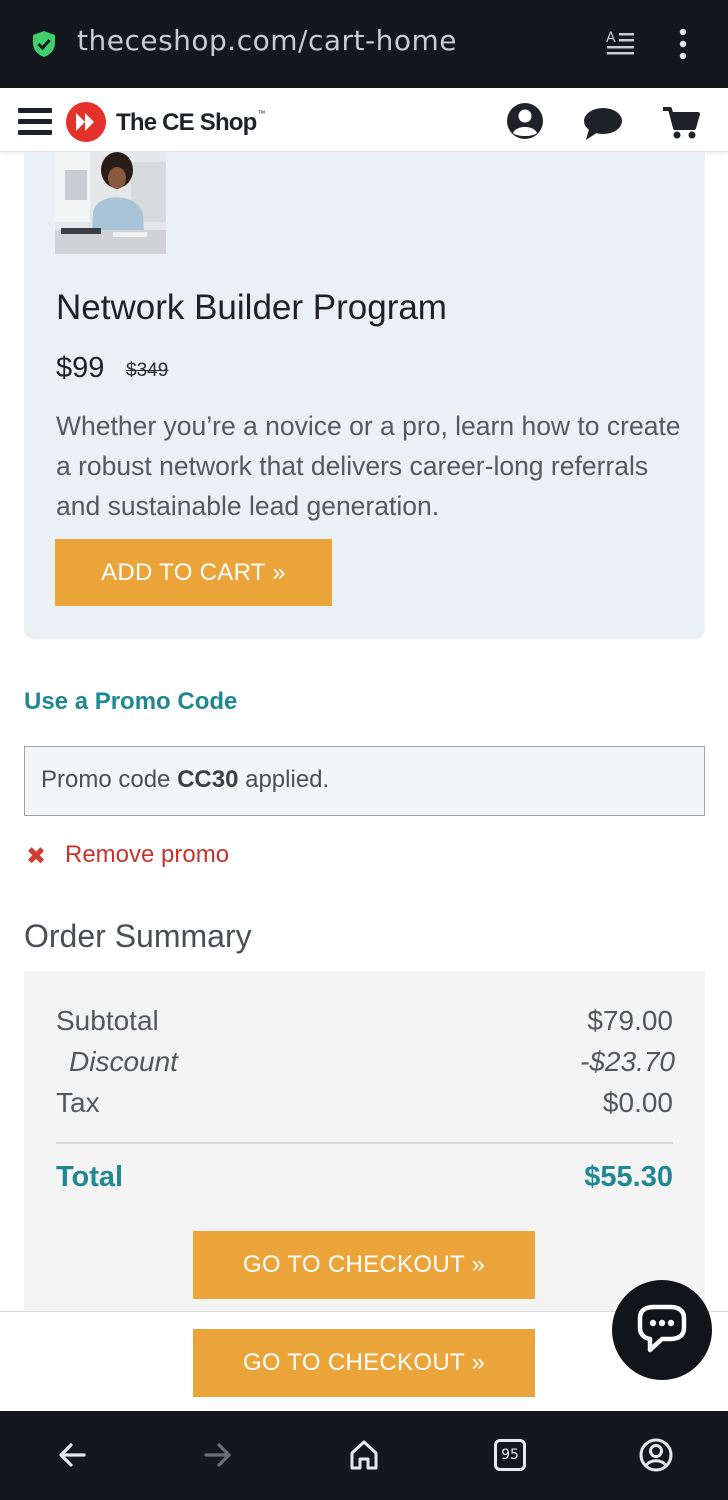 This screenshot has width=728, height=1500. What do you see at coordinates (251, 308) in the screenshot?
I see `product-title: Network Builder Program` at bounding box center [251, 308].